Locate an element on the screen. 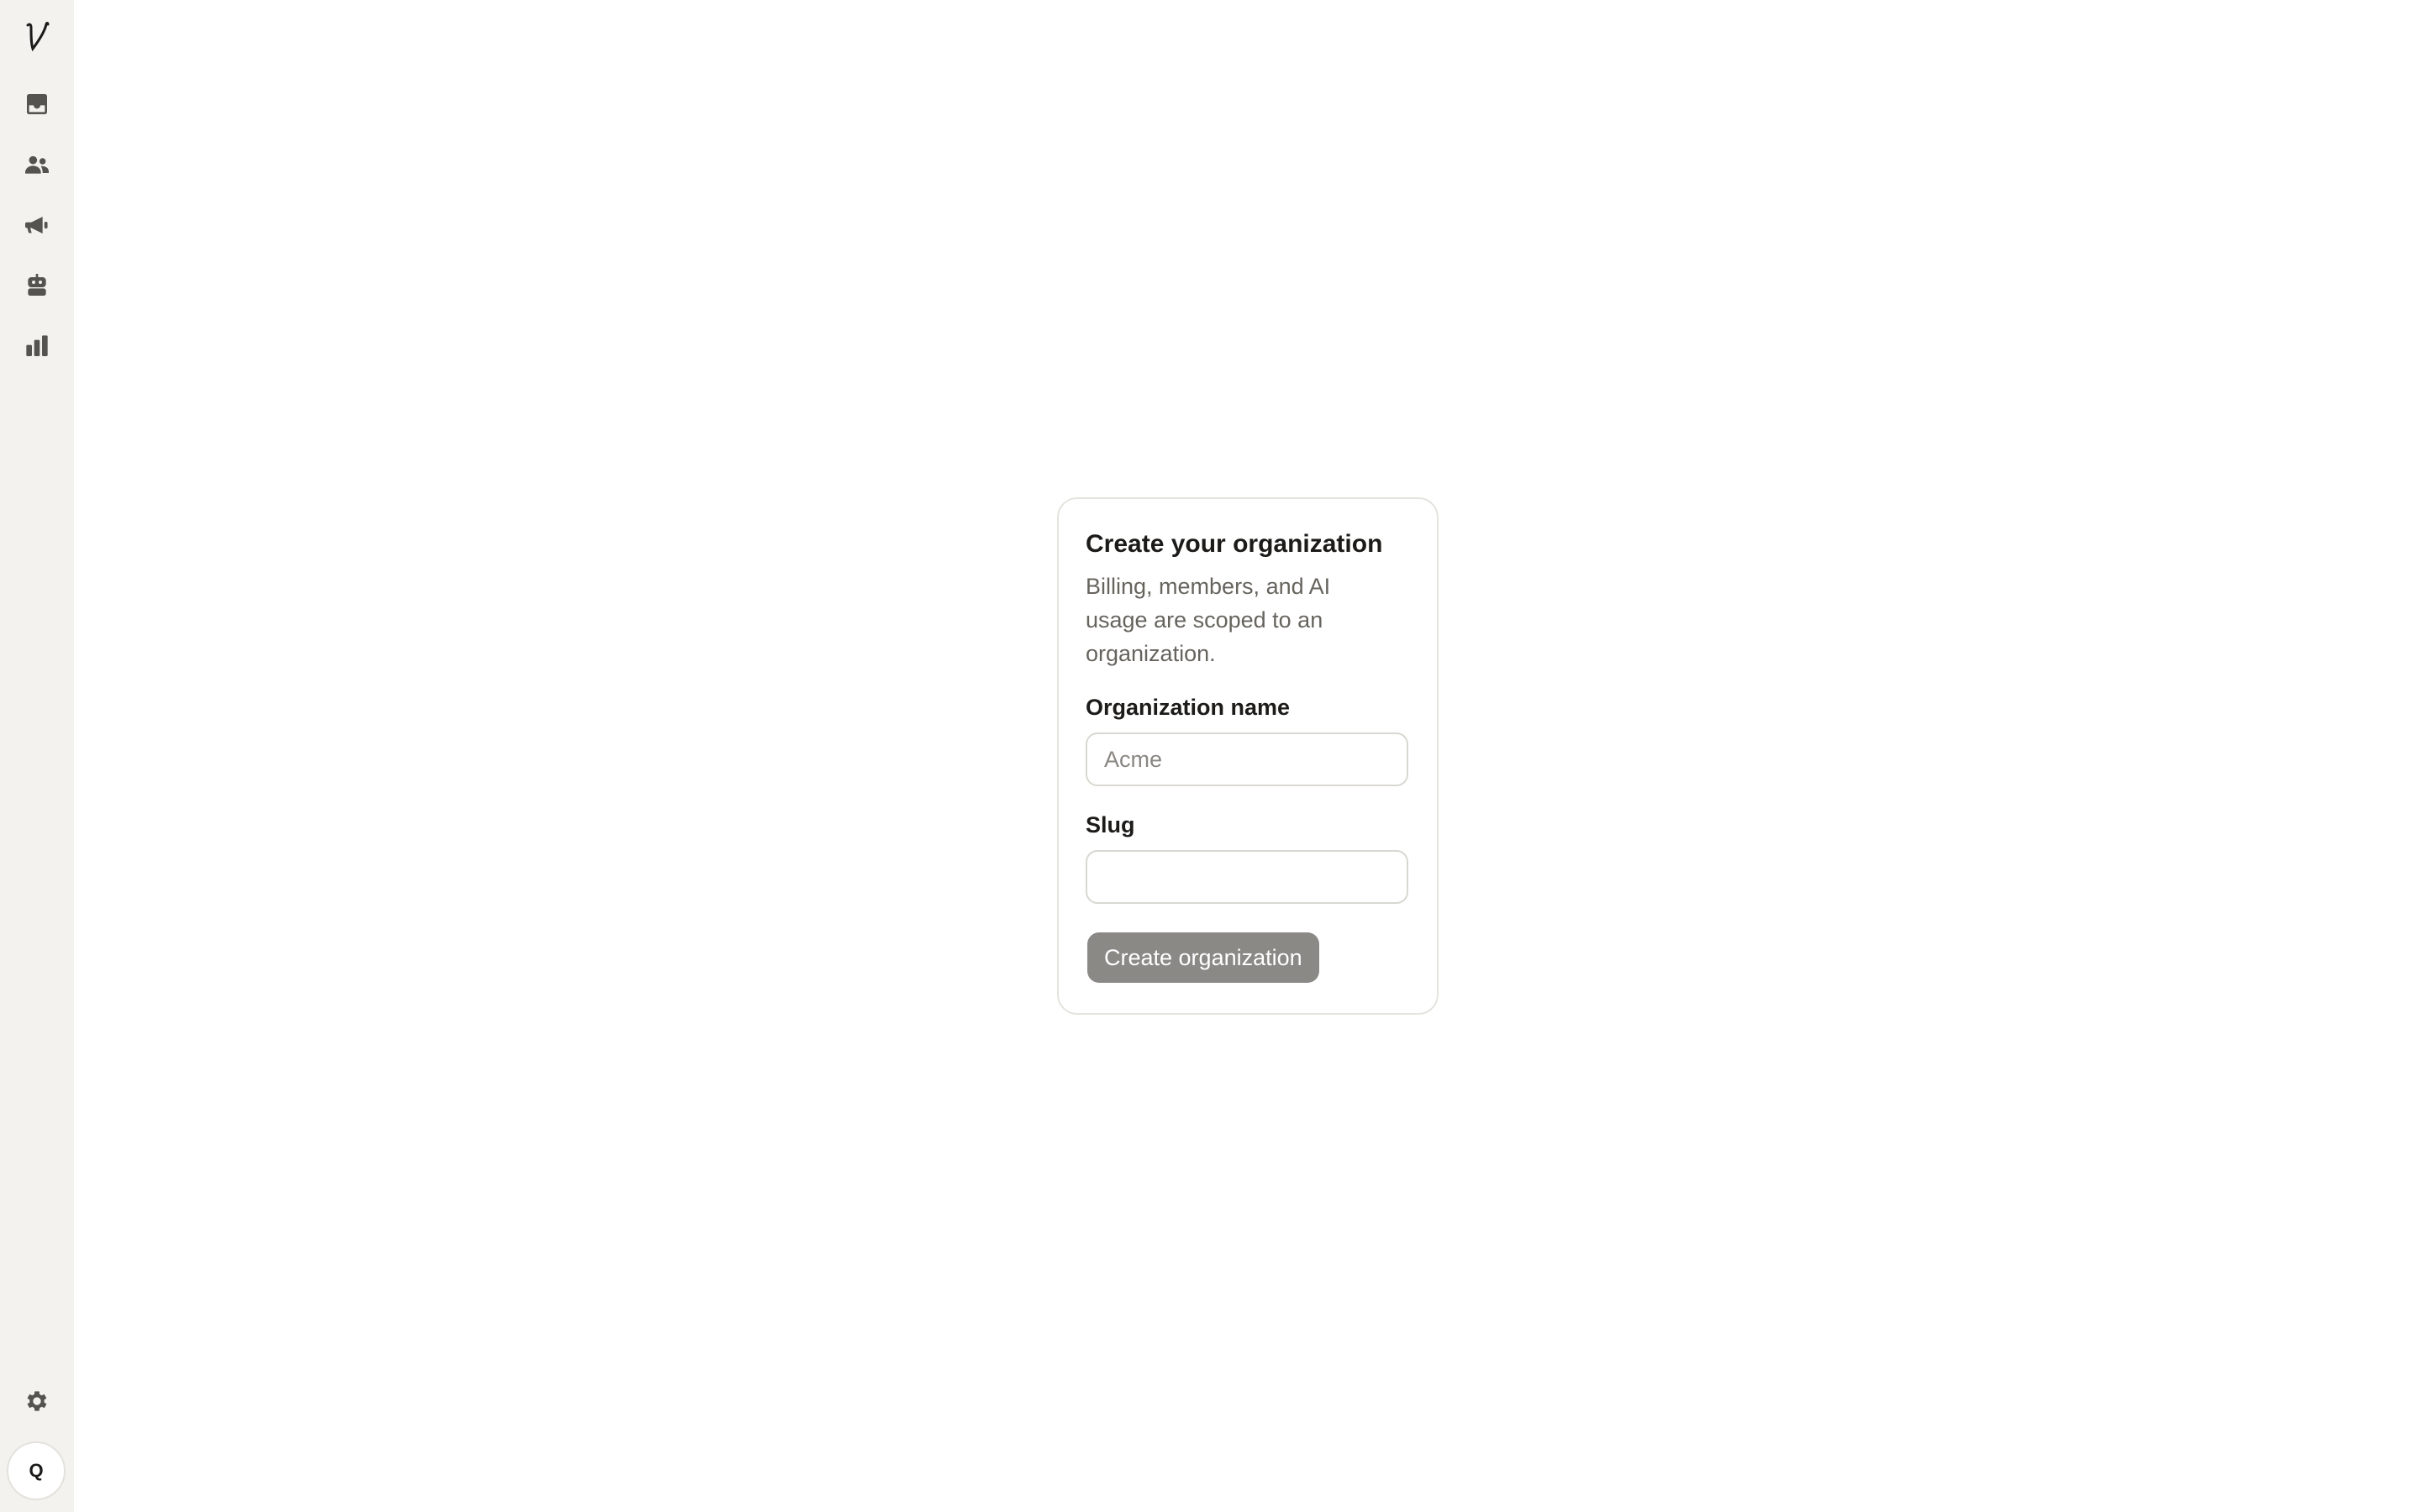 This screenshot has height=1512, width=2420. gear-icon is located at coordinates (37, 1401).